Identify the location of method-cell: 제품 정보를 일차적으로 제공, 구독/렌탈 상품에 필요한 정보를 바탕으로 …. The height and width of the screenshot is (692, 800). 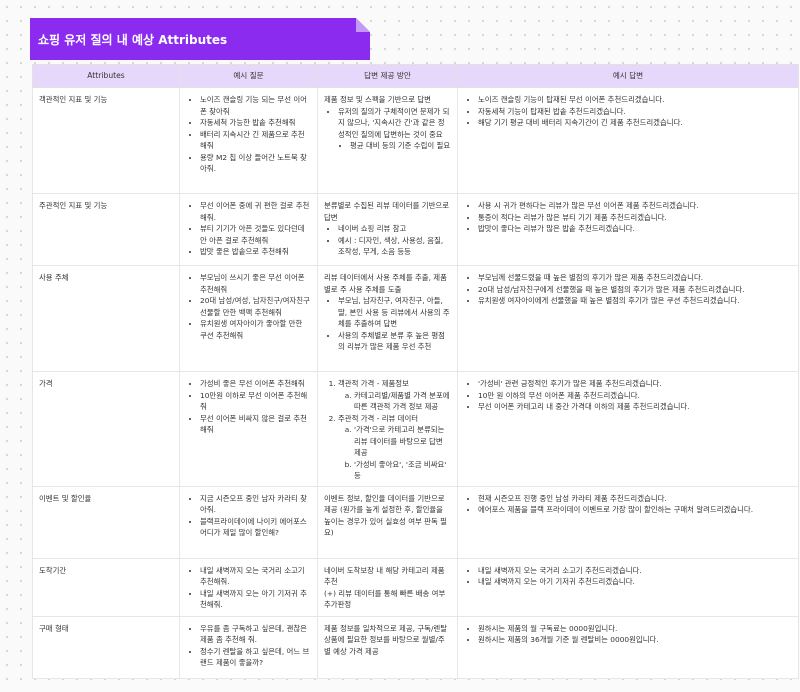
(387, 647).